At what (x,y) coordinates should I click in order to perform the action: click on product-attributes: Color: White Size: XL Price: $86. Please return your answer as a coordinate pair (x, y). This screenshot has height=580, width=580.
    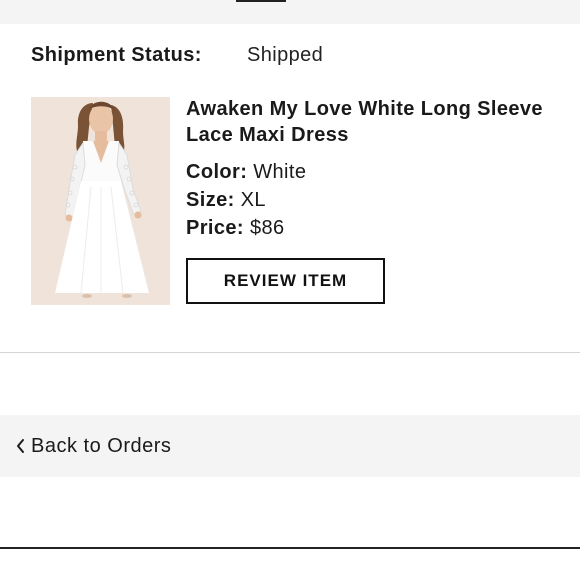
    Looking at the image, I should click on (371, 200).